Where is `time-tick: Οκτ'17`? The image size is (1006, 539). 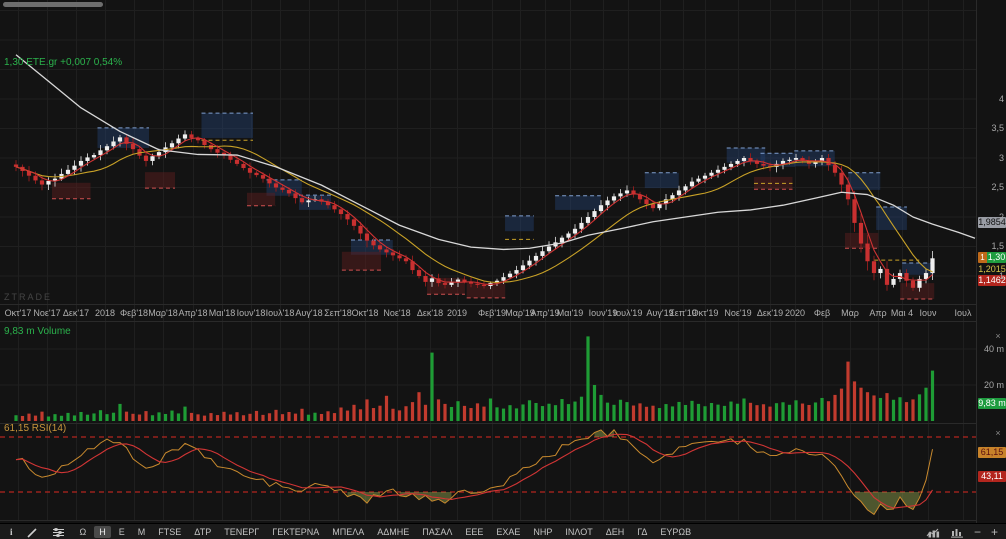
time-tick: Οκτ'17 is located at coordinates (18, 313).